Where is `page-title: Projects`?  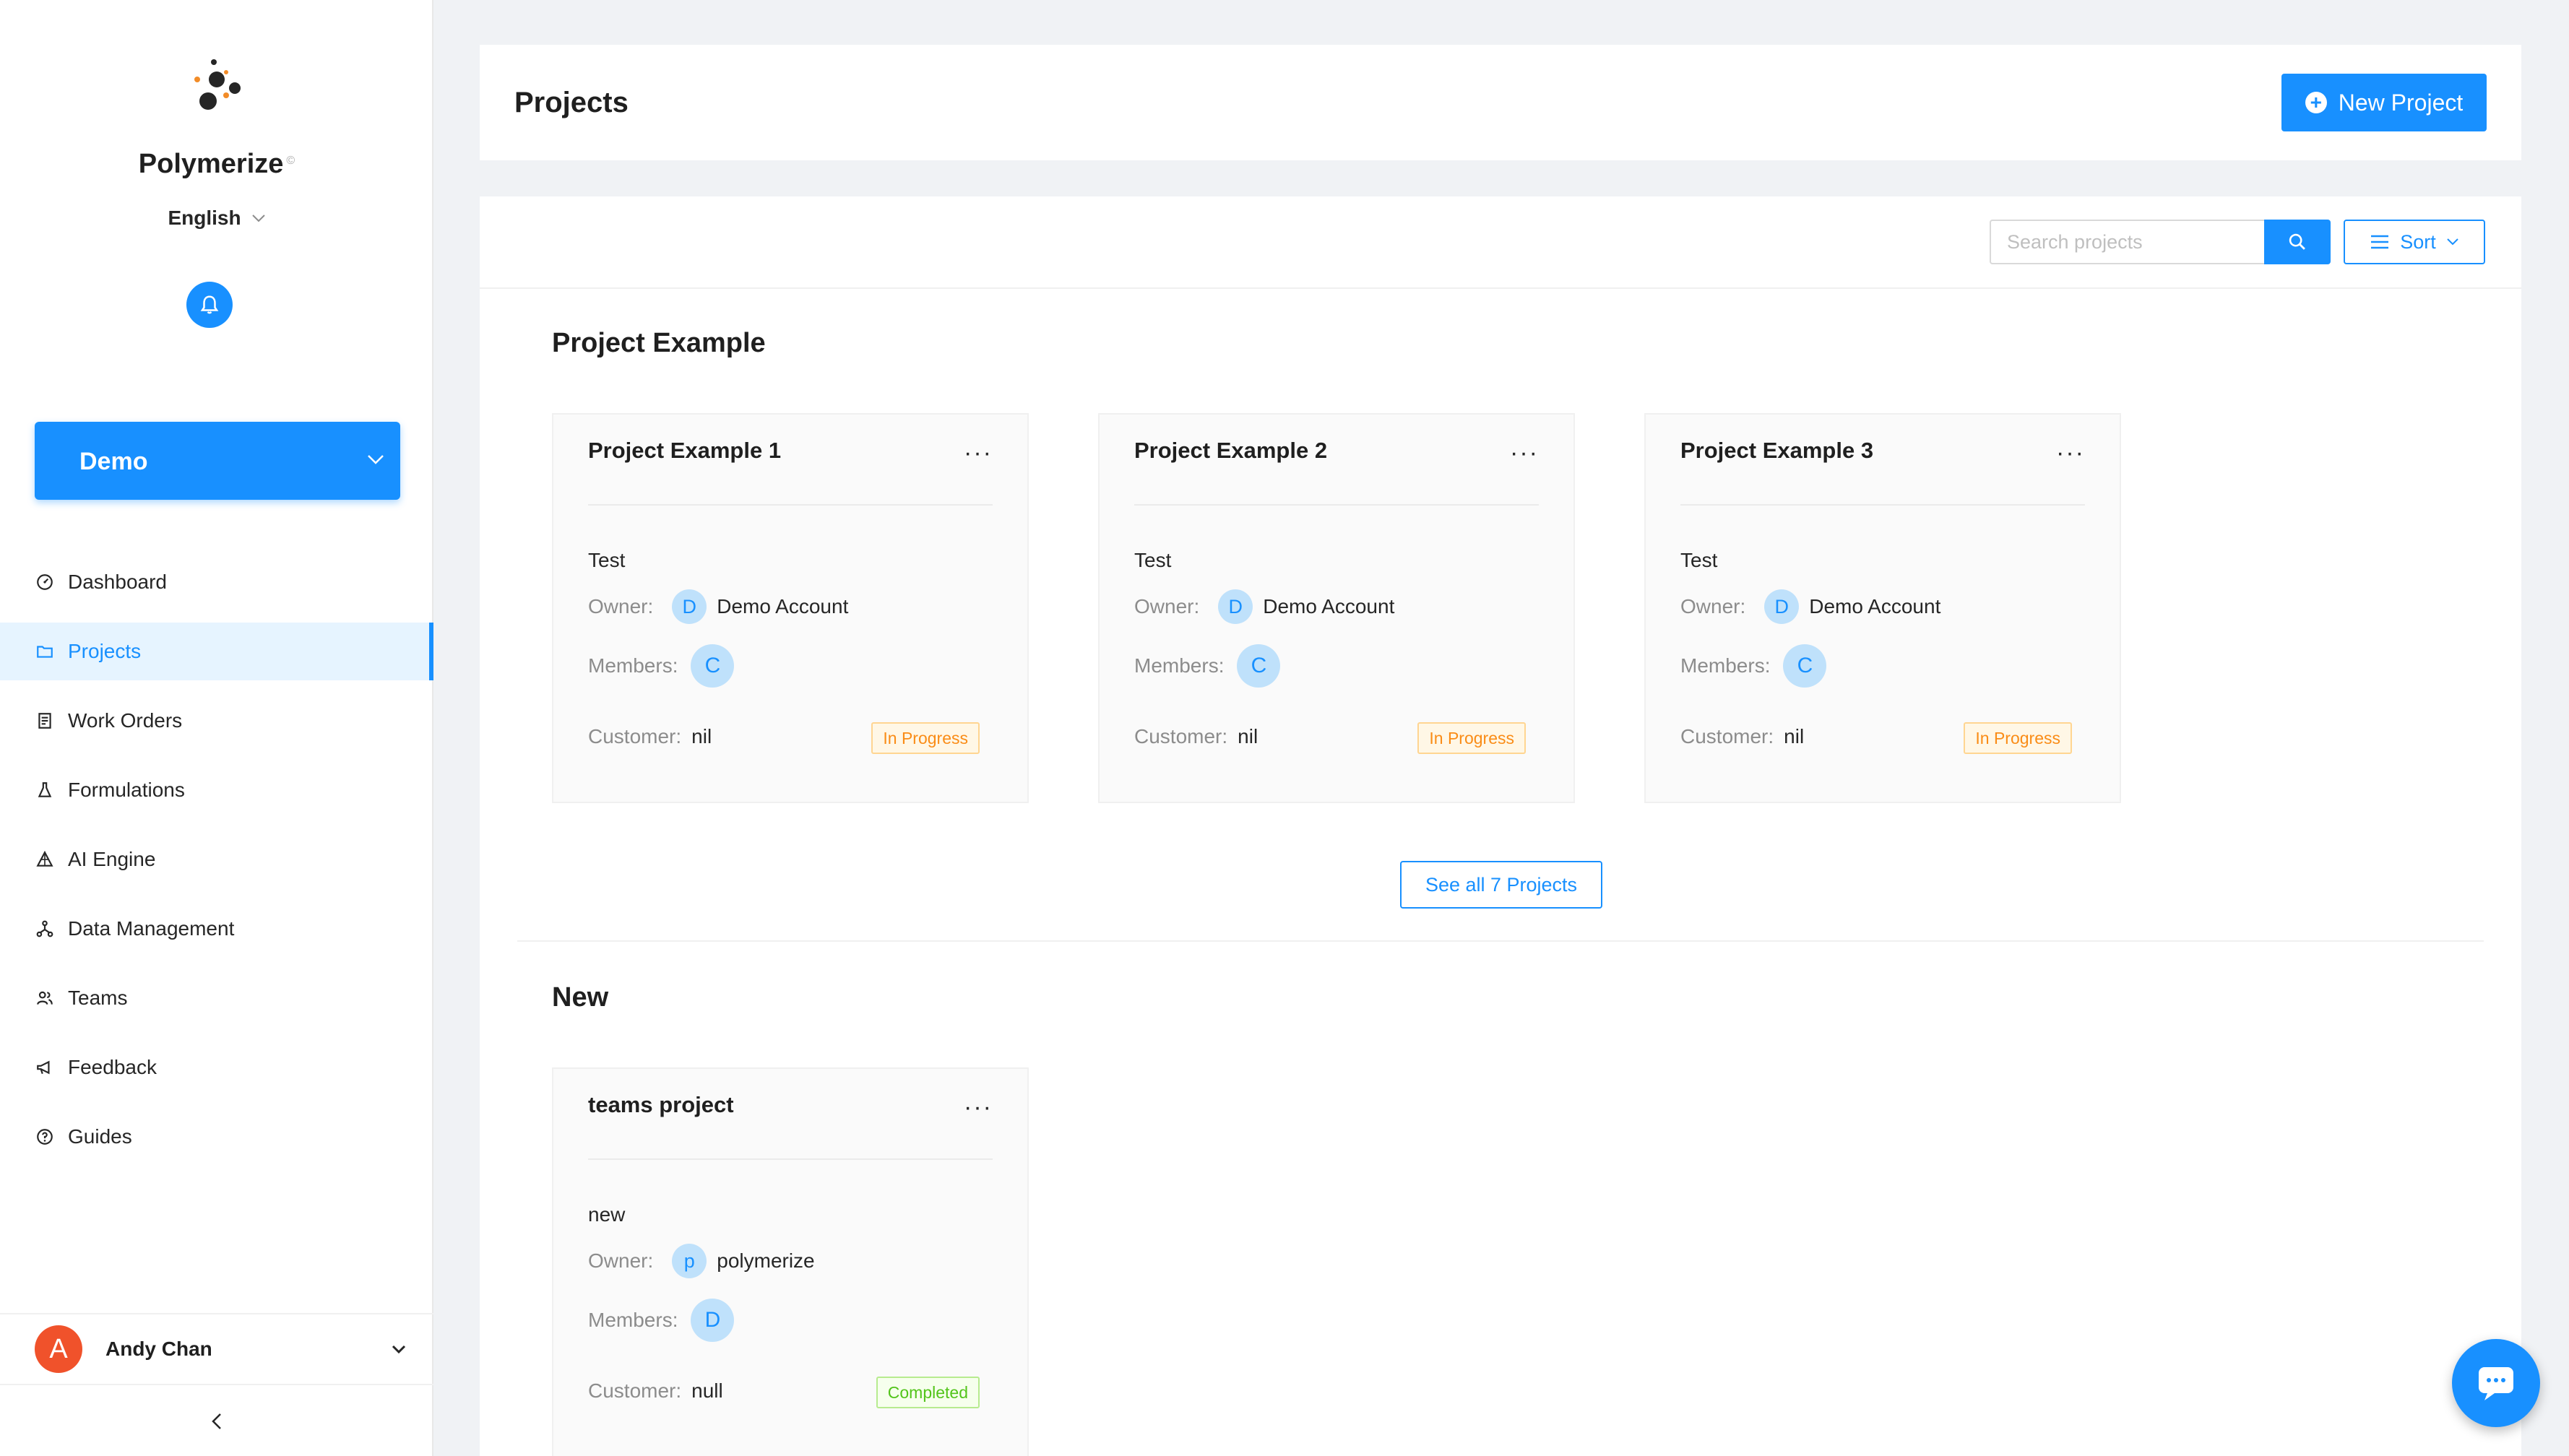 page-title: Projects is located at coordinates (572, 102).